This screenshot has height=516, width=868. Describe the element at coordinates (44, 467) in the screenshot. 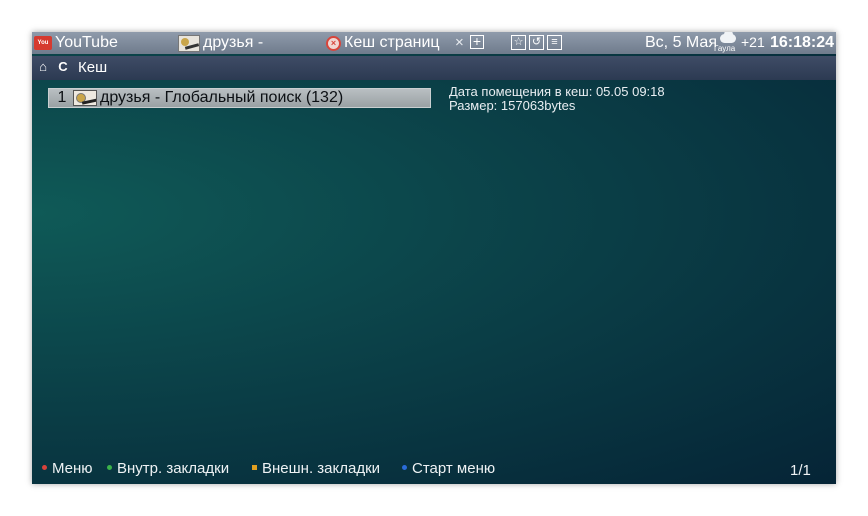

I see `red-key-icon` at that location.